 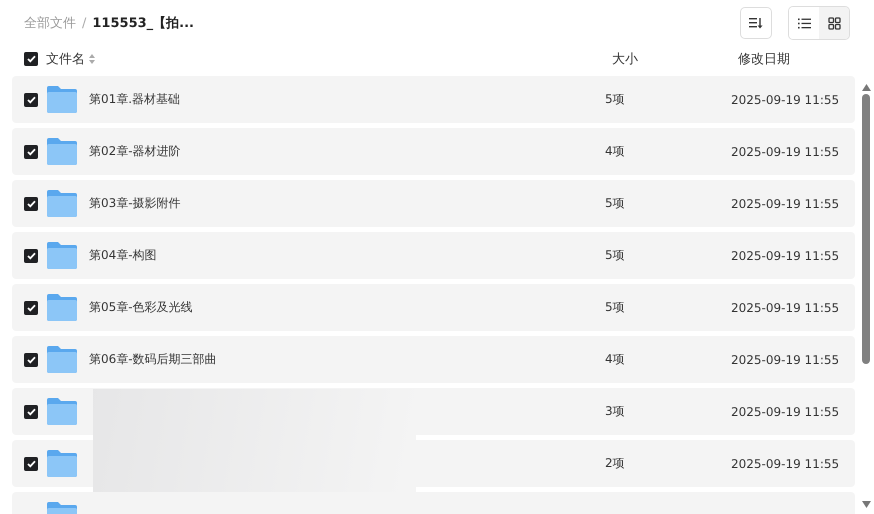 What do you see at coordinates (153, 359) in the screenshot?
I see `folder-name: 第06章-数码后期三部曲` at bounding box center [153, 359].